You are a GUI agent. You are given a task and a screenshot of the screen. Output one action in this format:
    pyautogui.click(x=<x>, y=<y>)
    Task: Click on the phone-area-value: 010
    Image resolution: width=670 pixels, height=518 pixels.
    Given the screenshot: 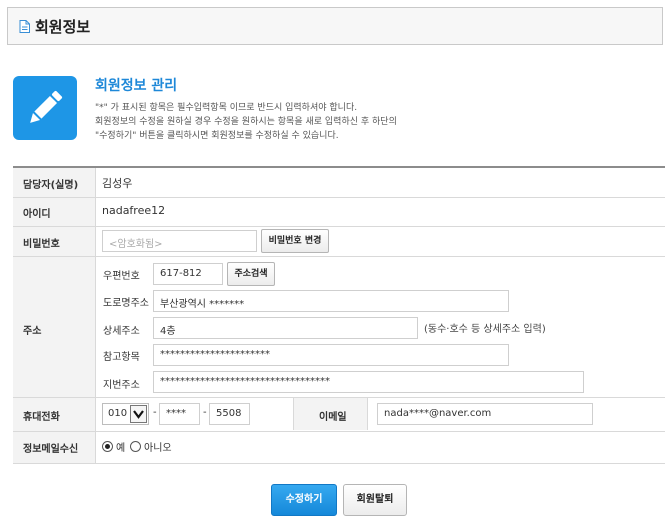 What is the action you would take?
    pyautogui.click(x=118, y=413)
    